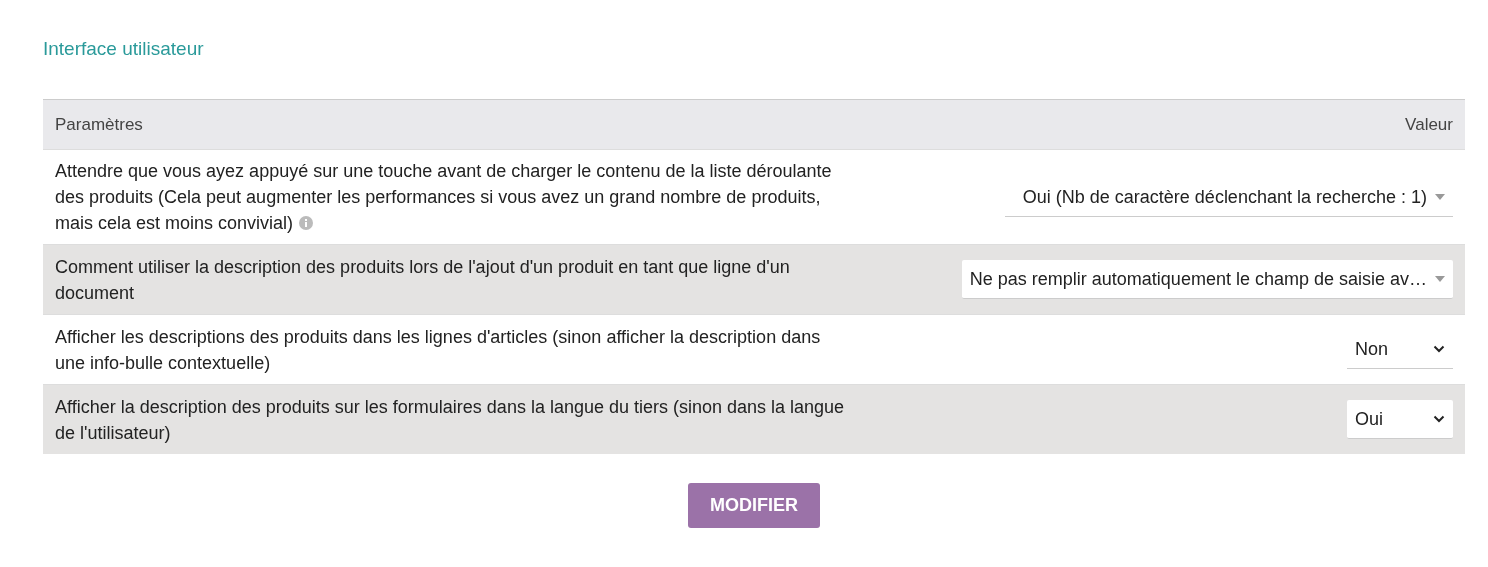  Describe the element at coordinates (450, 419) in the screenshot. I see `setting-label: Afficher la description des produits sur les formulaires dans la langue du tiers (sinon dans la langue de l'utilisateur)` at that location.